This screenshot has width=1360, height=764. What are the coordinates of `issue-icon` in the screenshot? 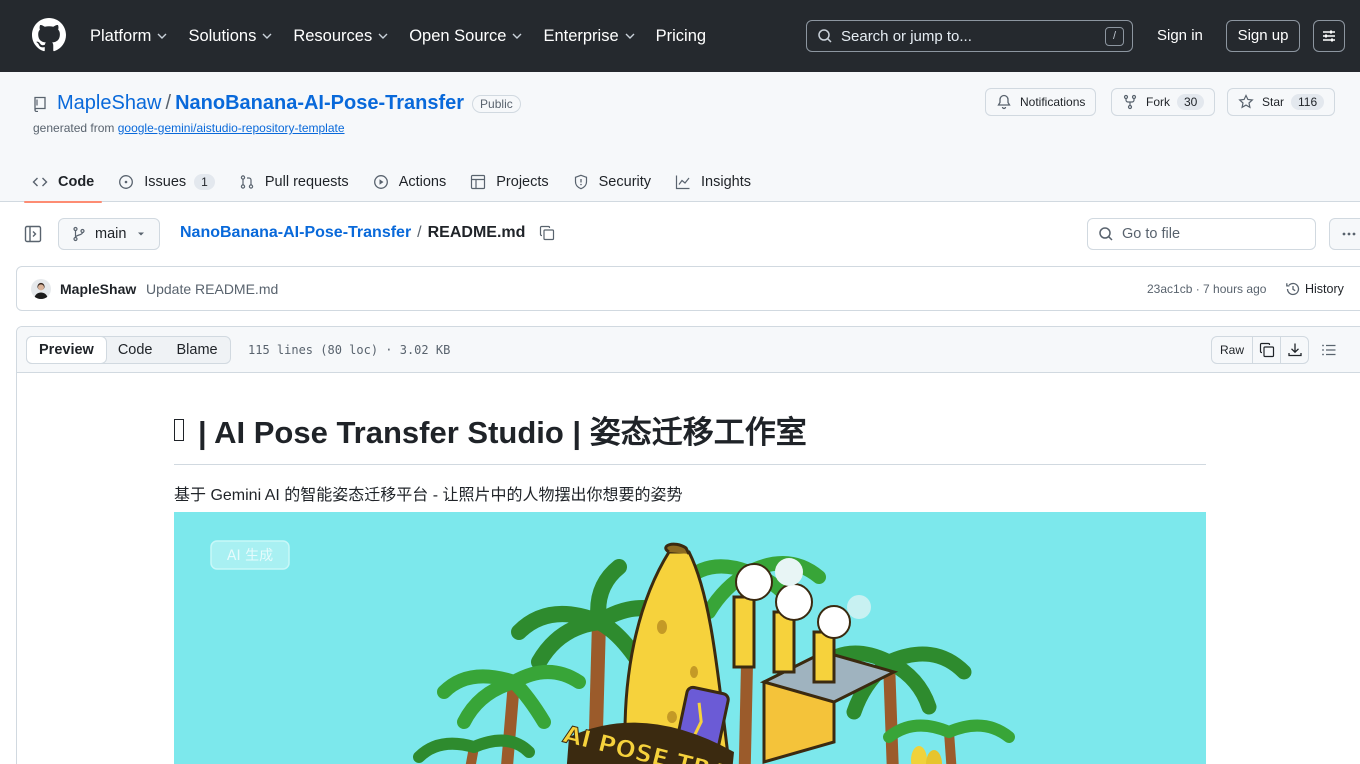 It's located at (126, 182).